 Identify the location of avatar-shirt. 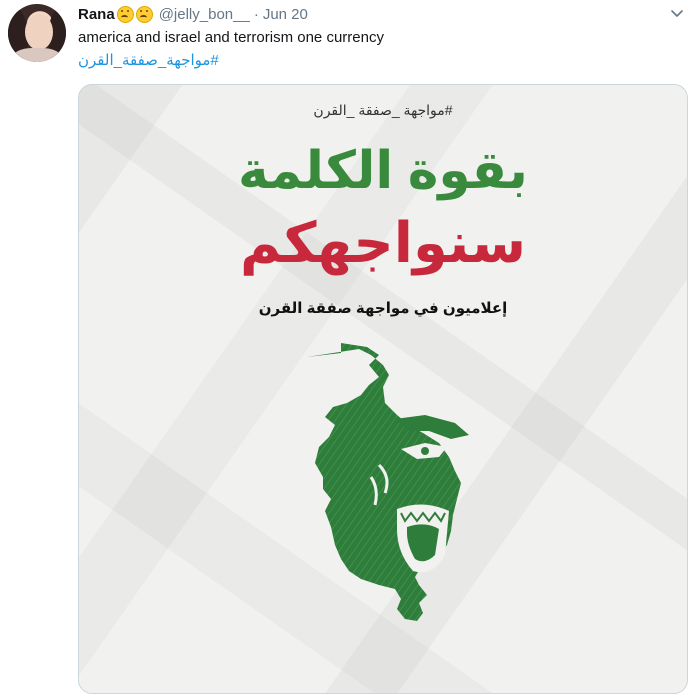
(37, 55).